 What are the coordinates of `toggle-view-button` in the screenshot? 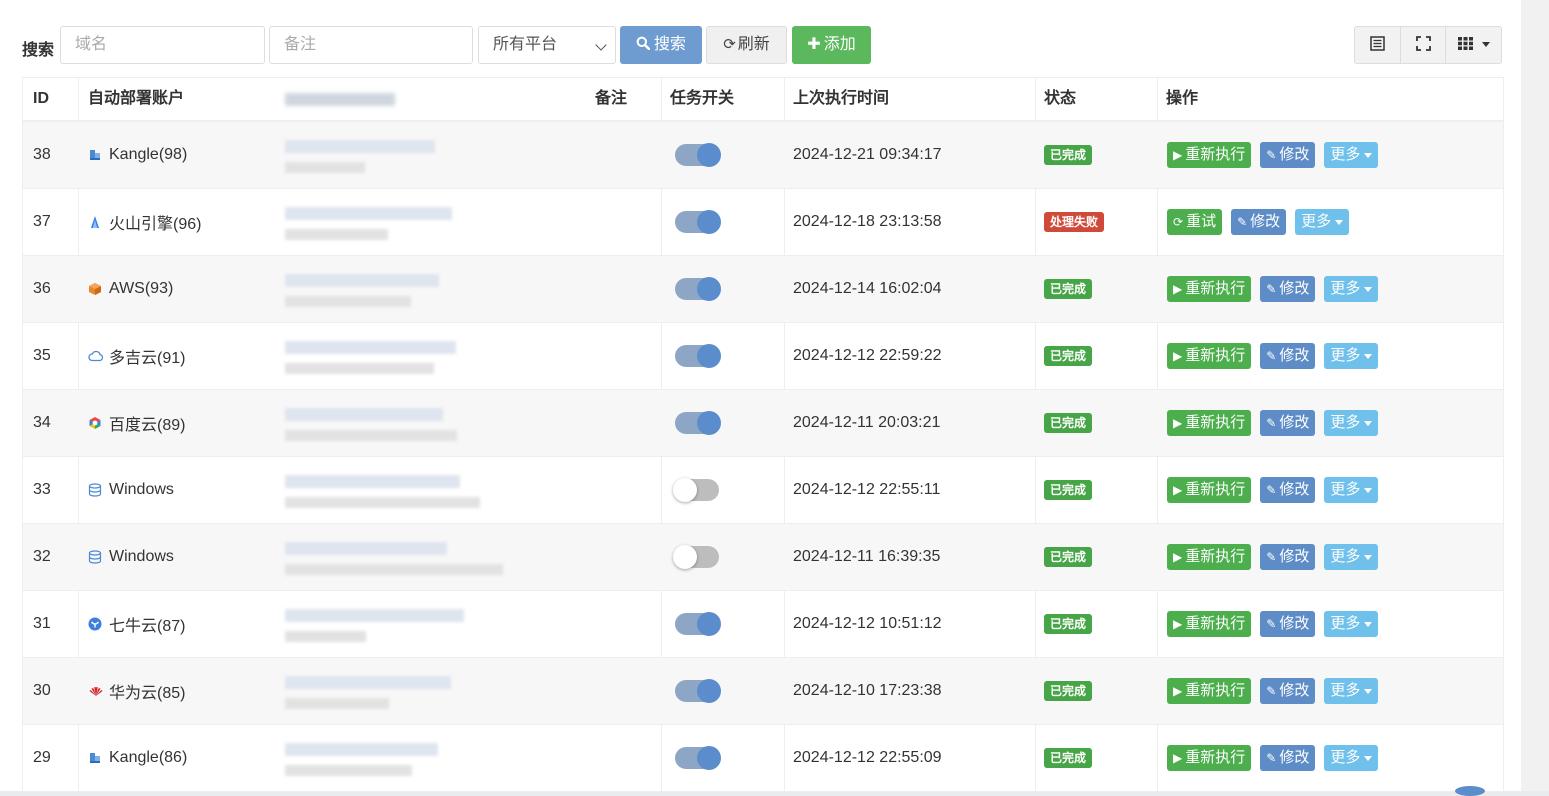 It's located at (1377, 45).